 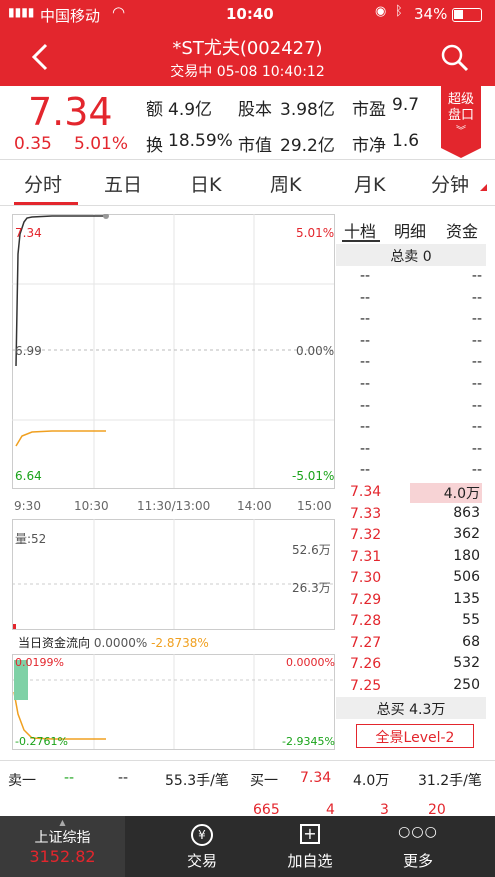 I want to click on tab-funds: 资金, so click(x=462, y=230).